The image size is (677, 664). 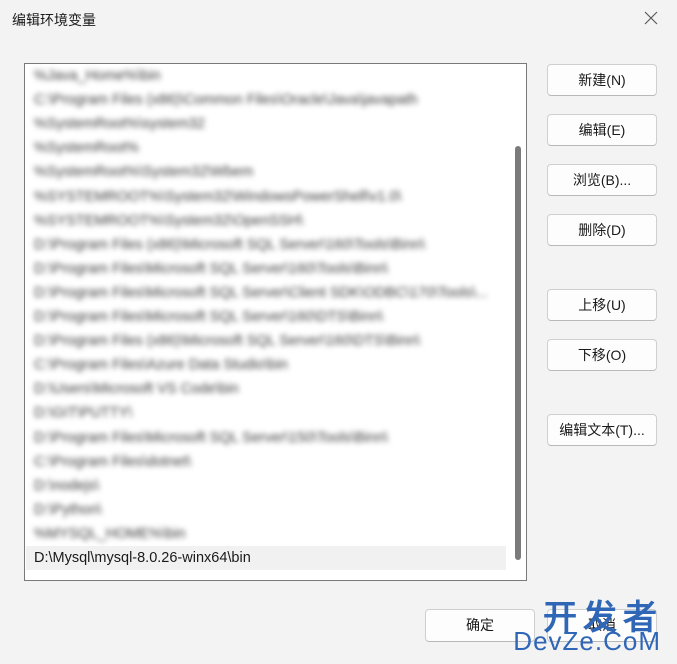 I want to click on path-list-item: D:\Mysql\mysql-8.0.26-winx64\bin, so click(x=266, y=558).